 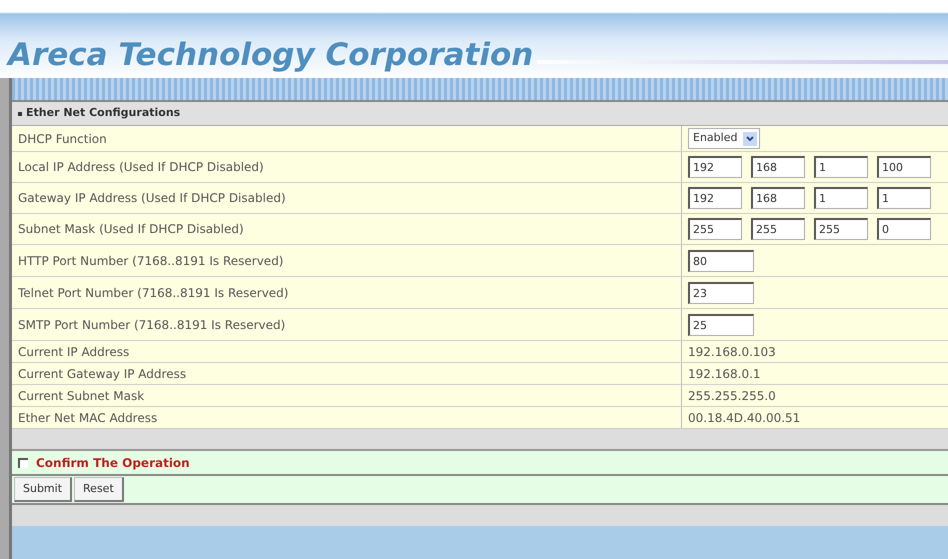 I want to click on submit-button: Submit, so click(x=43, y=489).